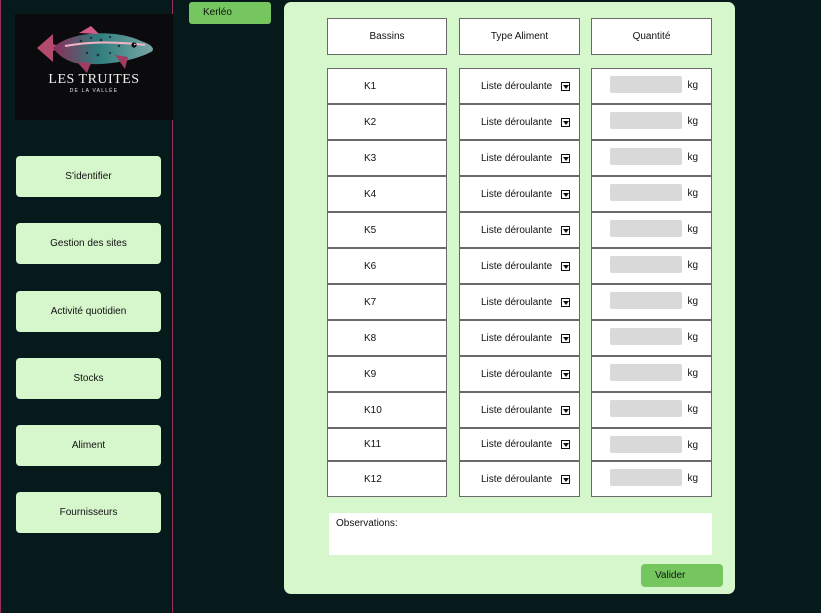 Image resolution: width=821 pixels, height=613 pixels. Describe the element at coordinates (88, 176) in the screenshot. I see `nav-login-button: S'identifier` at that location.